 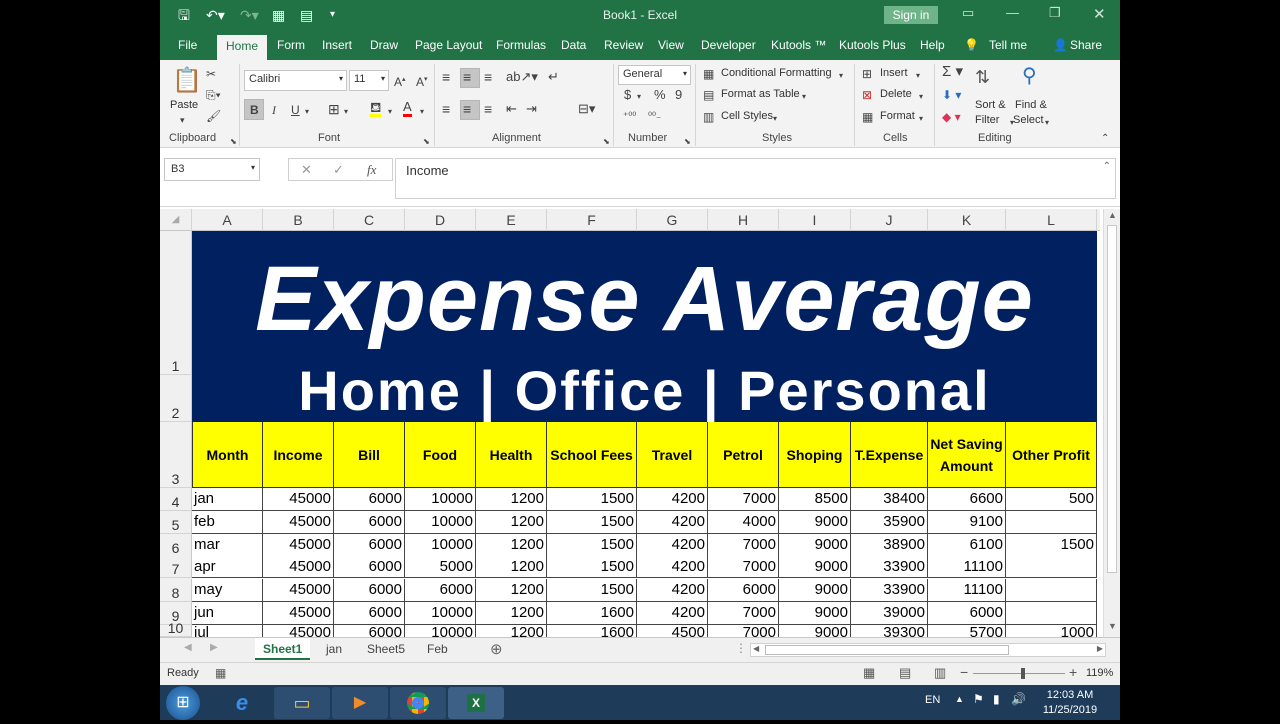 What do you see at coordinates (233, 142) in the screenshot?
I see `clipboard-launcher-icon: ⬊` at bounding box center [233, 142].